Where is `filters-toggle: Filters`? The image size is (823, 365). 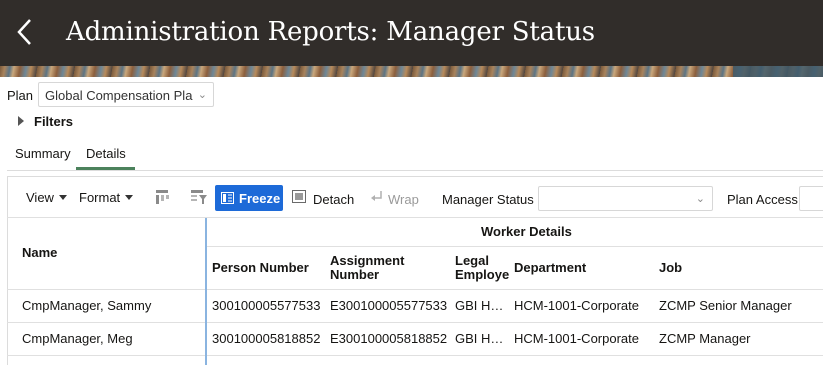
filters-toggle: Filters is located at coordinates (45, 121).